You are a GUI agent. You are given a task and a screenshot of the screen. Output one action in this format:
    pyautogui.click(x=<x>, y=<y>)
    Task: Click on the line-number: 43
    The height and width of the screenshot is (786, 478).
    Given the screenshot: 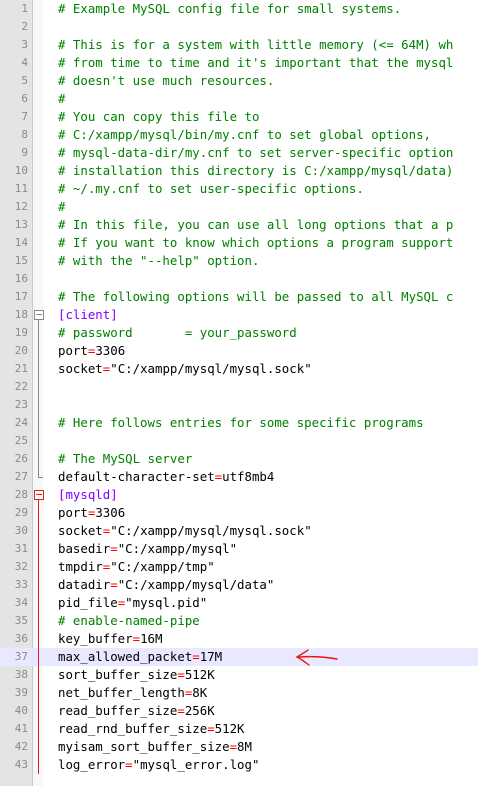 What is the action you would take?
    pyautogui.click(x=21, y=764)
    